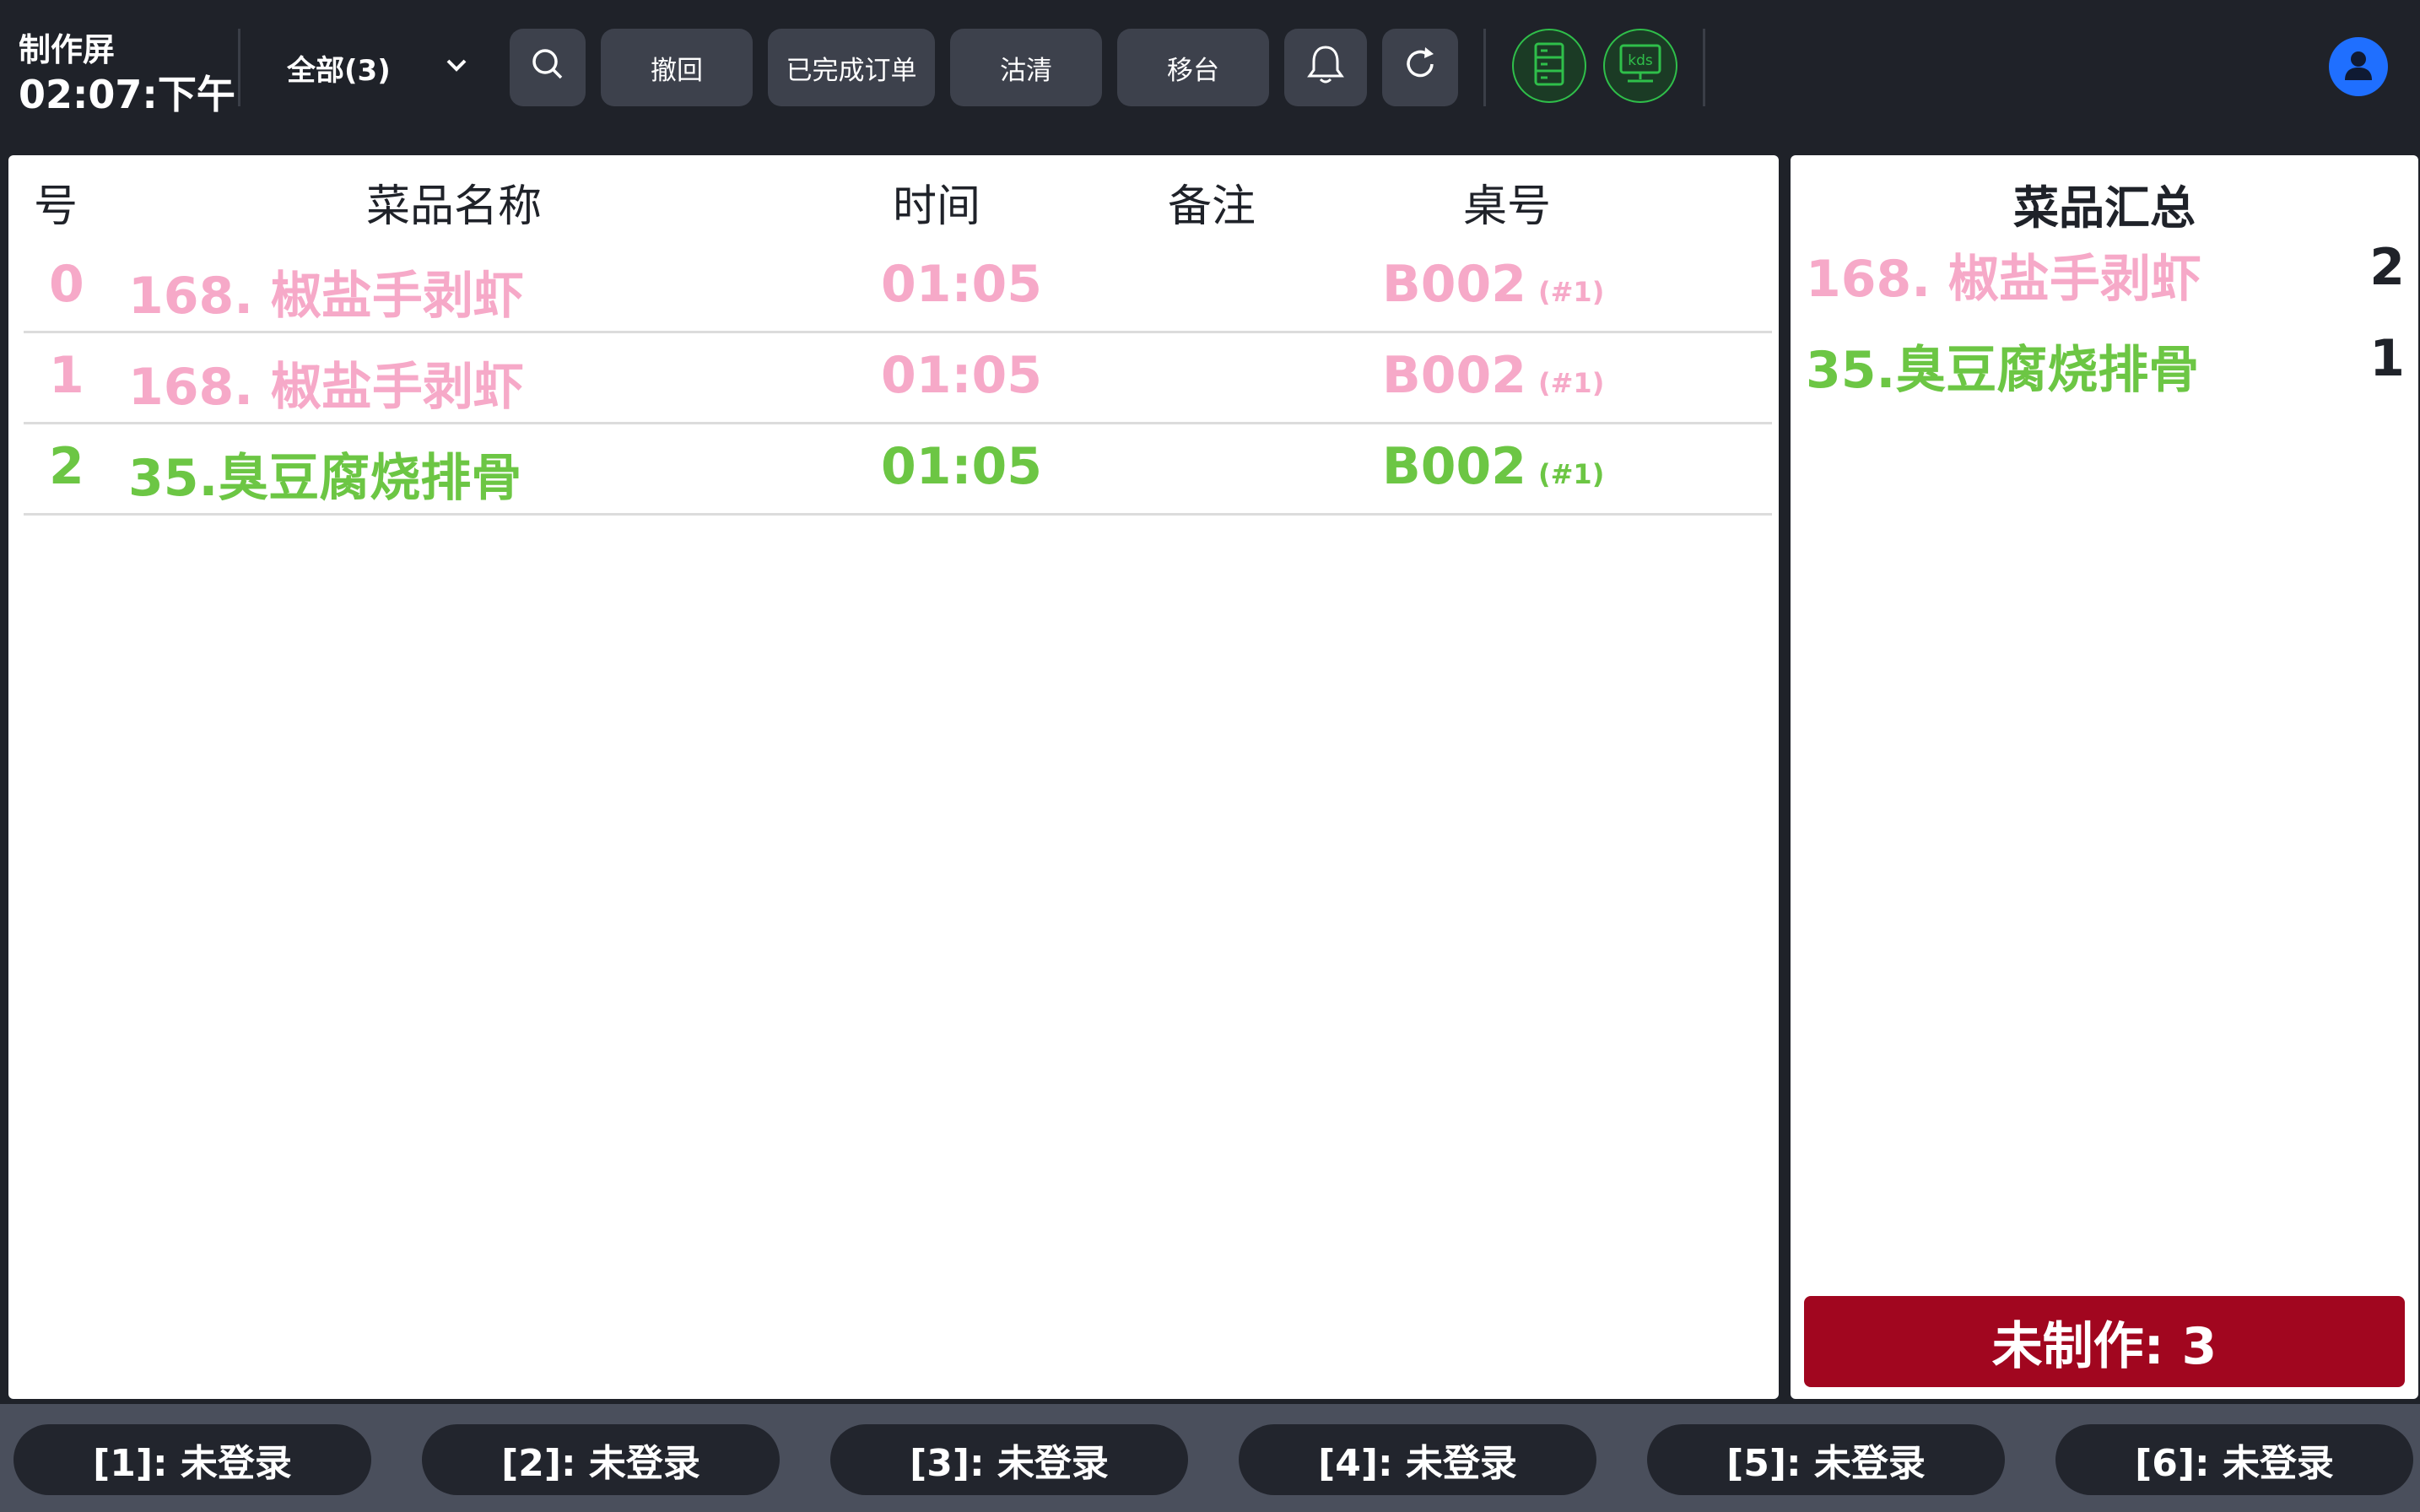 The height and width of the screenshot is (1512, 2420). Describe the element at coordinates (2387, 358) in the screenshot. I see `summary-dish-quantity: 1` at that location.